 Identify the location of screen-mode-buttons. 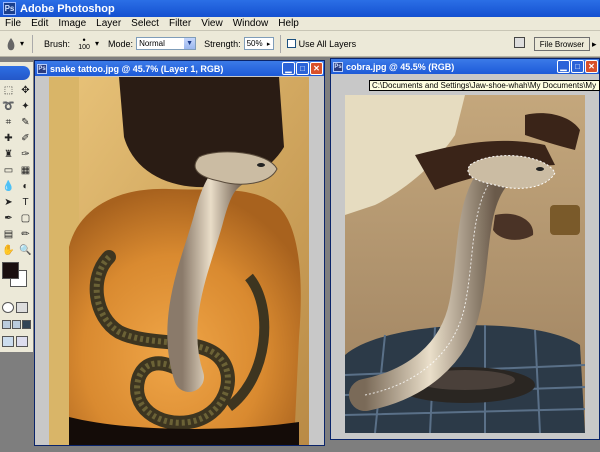
(16, 324).